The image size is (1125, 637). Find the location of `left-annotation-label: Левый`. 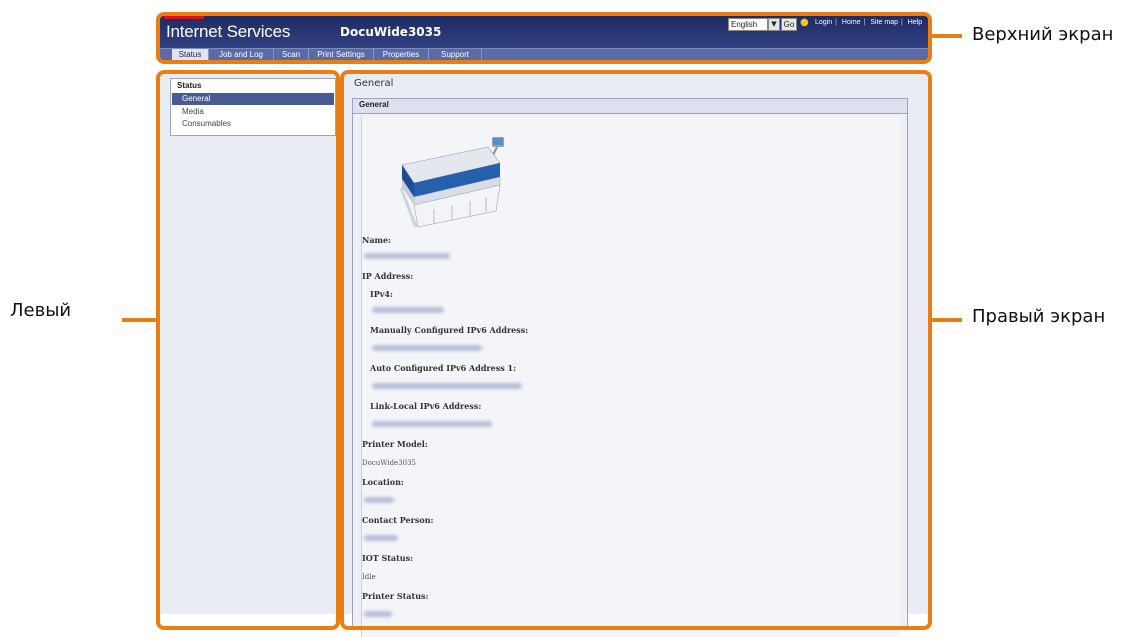

left-annotation-label: Левый is located at coordinates (41, 310).